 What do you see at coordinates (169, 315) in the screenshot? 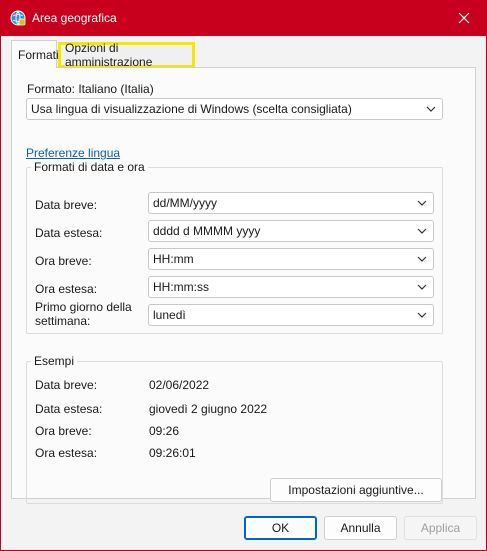
I see `first-day-value: lunedì` at bounding box center [169, 315].